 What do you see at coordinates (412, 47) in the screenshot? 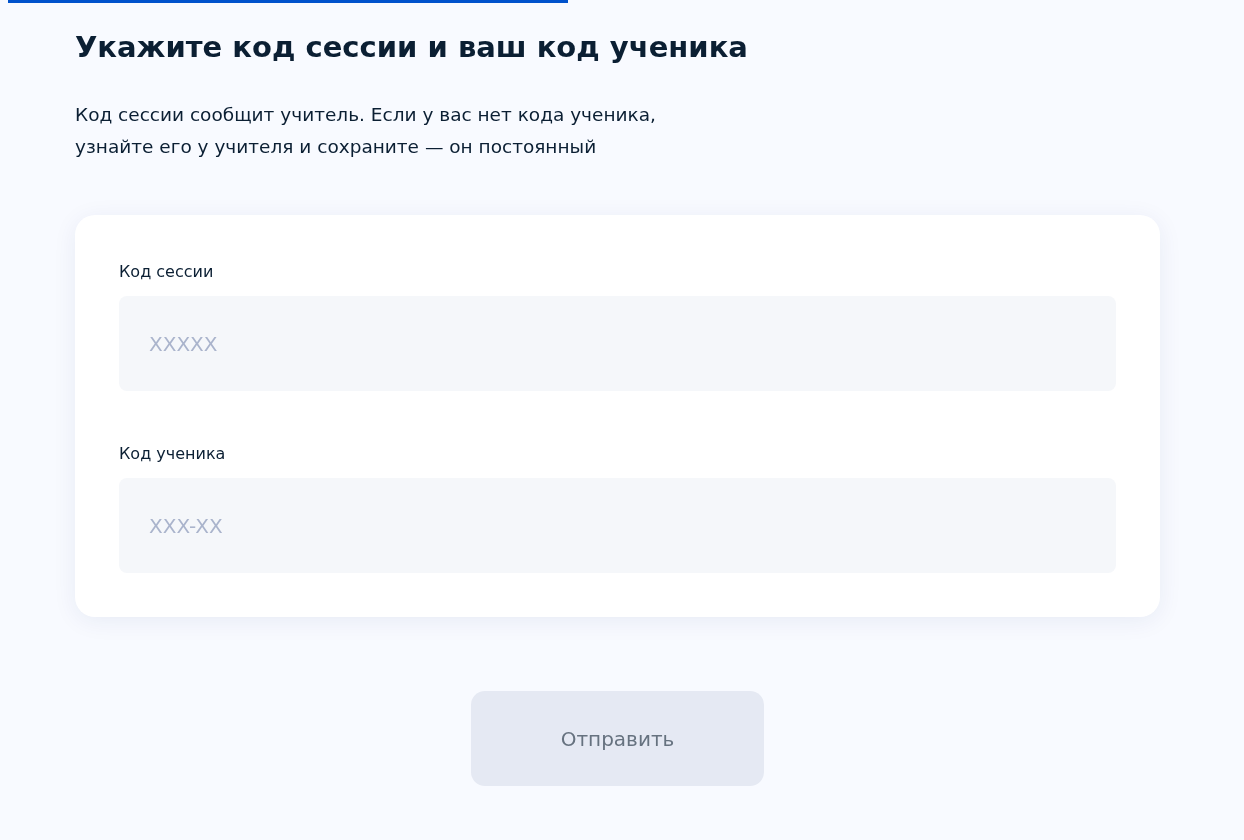
I see `page-title: Укажите код сессии и ваш код ученика` at bounding box center [412, 47].